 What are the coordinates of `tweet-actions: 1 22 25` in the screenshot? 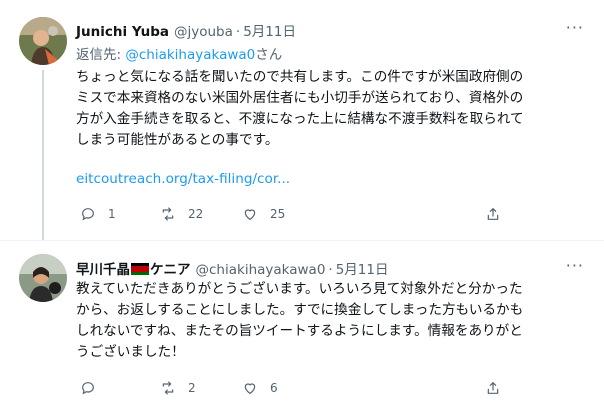 It's located at (315, 216).